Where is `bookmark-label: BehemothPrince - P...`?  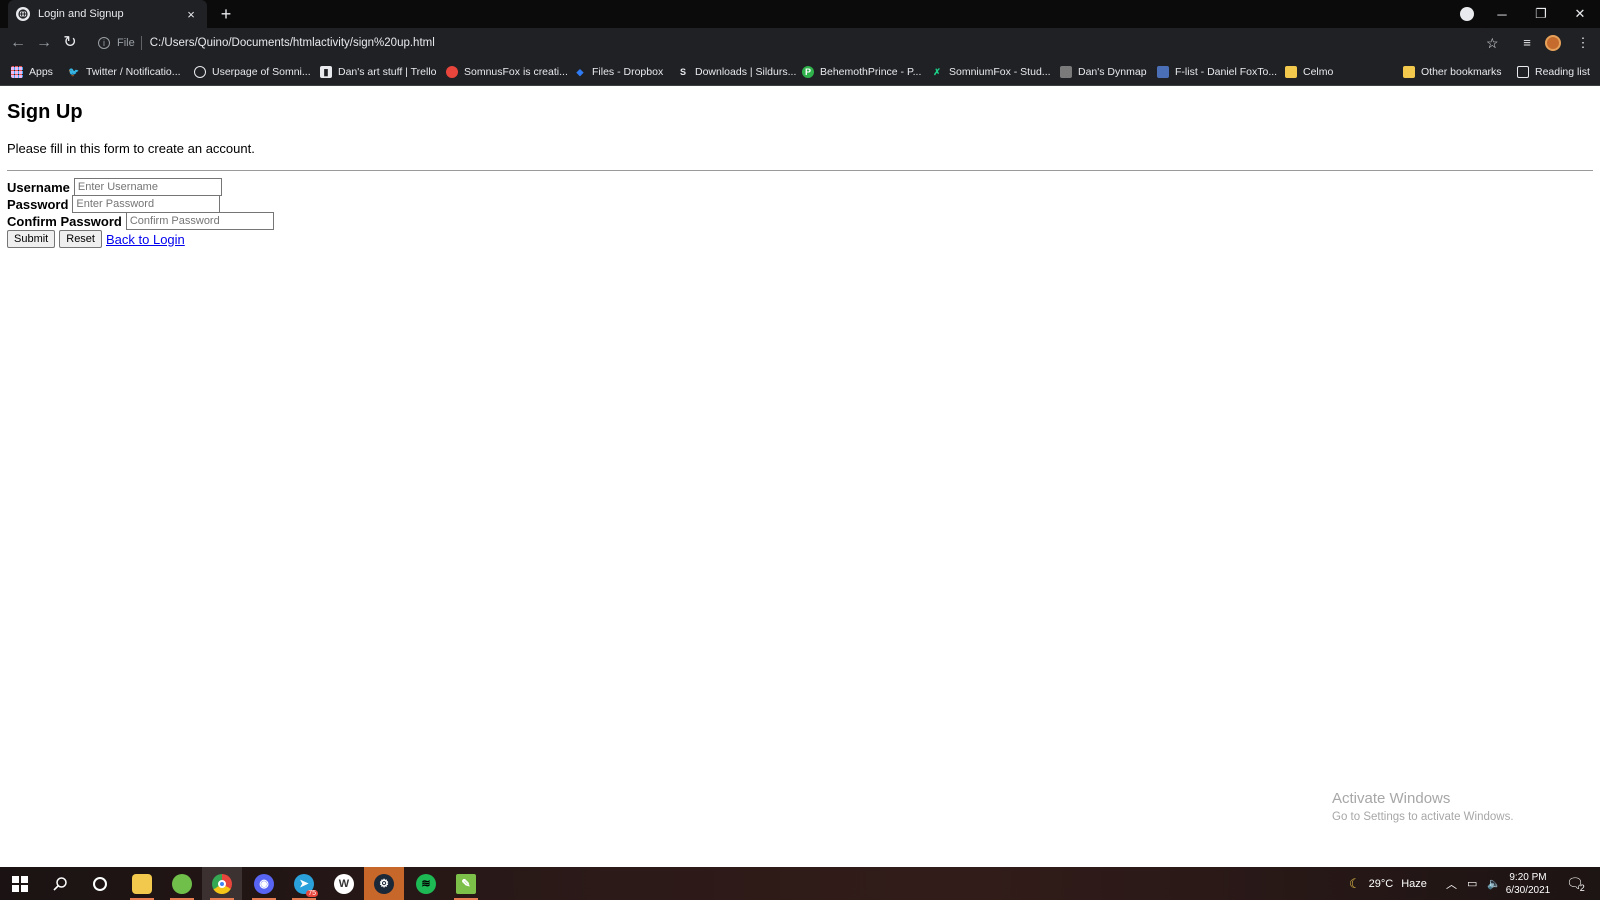
bookmark-label: BehemothPrince - P... is located at coordinates (871, 72).